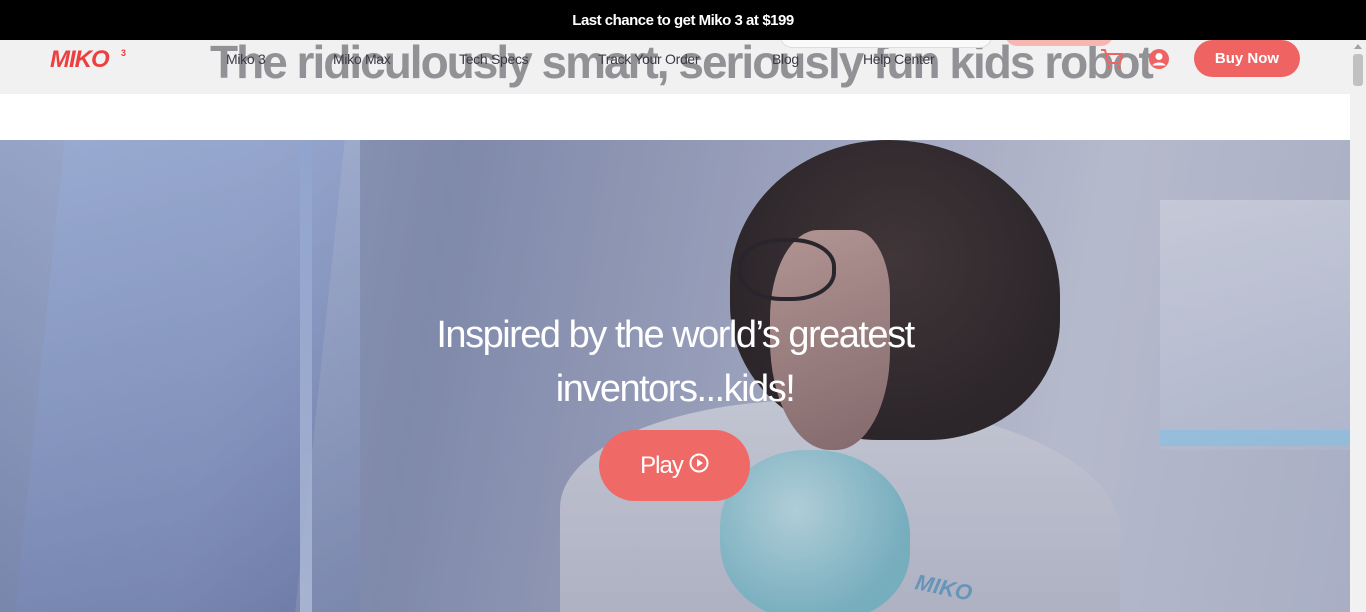  I want to click on user-circle-icon, so click(1159, 59).